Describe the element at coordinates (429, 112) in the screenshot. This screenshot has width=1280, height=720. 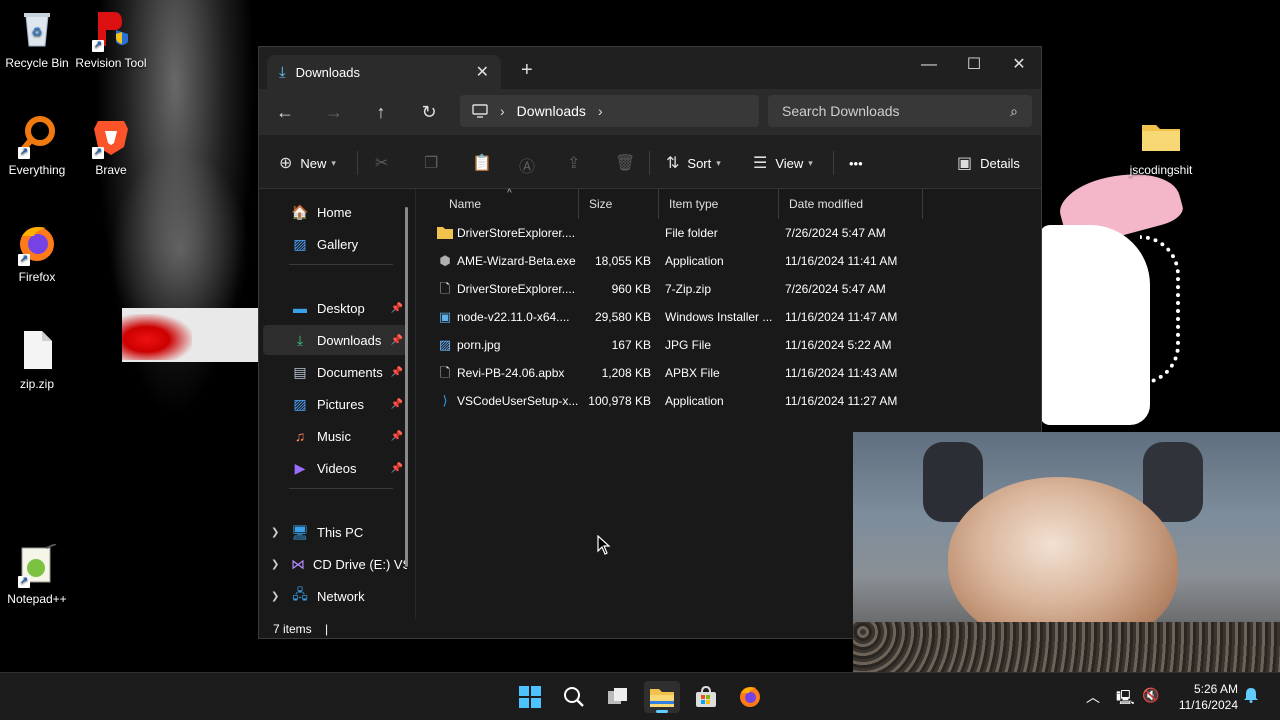
I see `refresh-button: ↻` at that location.